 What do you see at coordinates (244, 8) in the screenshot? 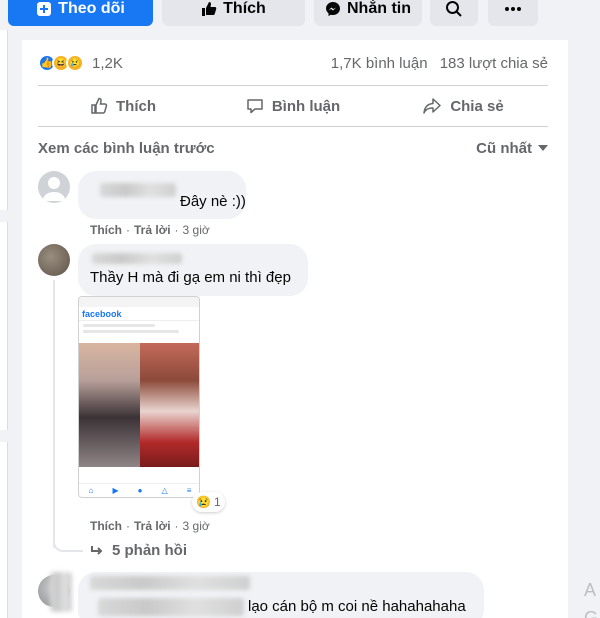
I see `like-page-label: Thích` at bounding box center [244, 8].